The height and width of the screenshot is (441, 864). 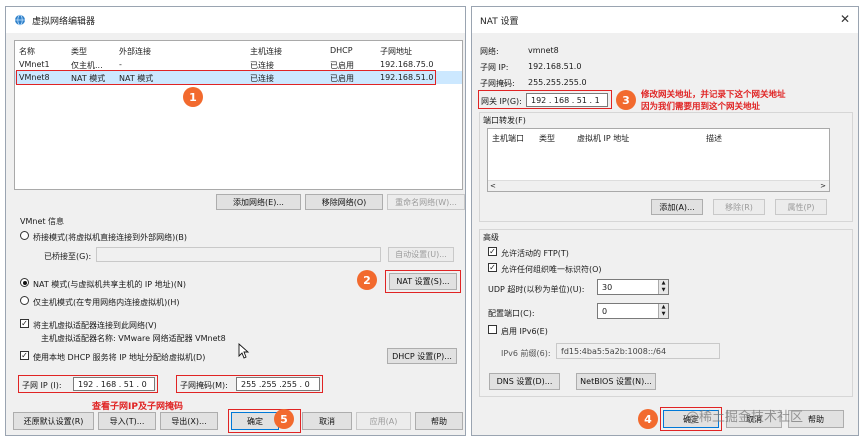 What do you see at coordinates (492, 329) in the screenshot?
I see `enable-ipv6-checkbox` at bounding box center [492, 329].